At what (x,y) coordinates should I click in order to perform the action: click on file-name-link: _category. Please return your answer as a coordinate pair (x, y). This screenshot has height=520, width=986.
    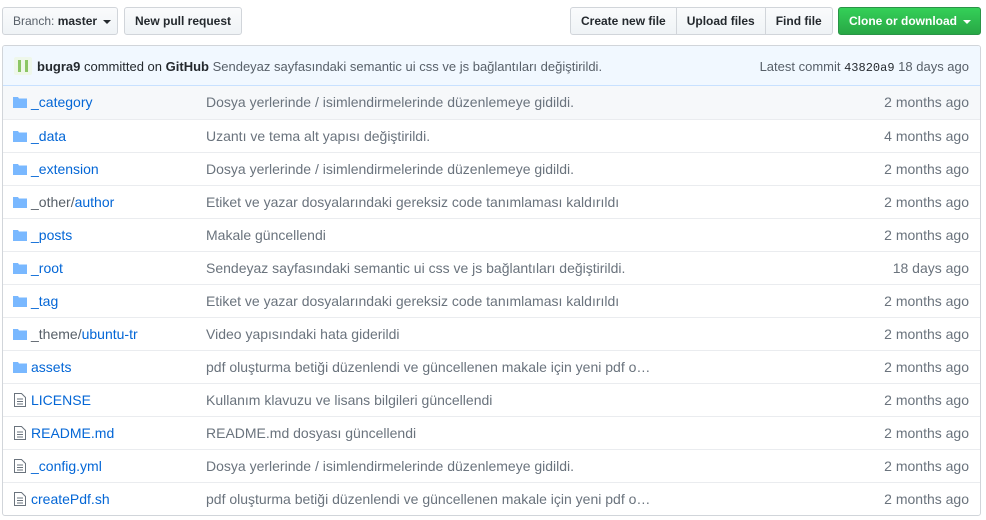
    Looking at the image, I should click on (61, 102).